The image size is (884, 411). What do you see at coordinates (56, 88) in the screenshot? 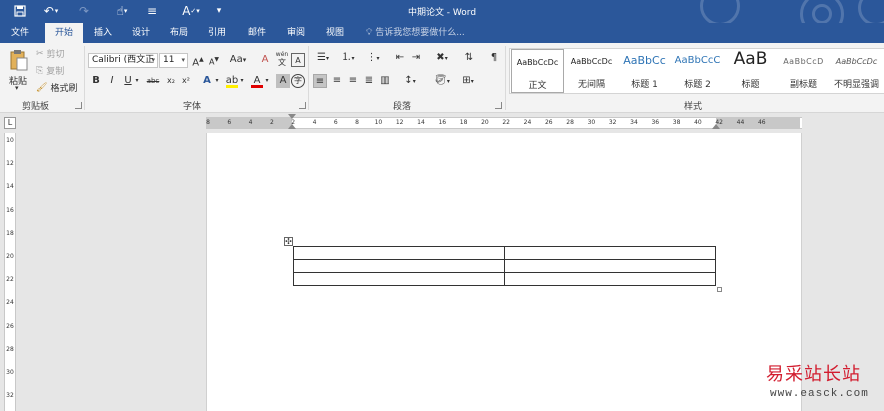
I see `format-painter-button: 🖌︎ 格式刷` at bounding box center [56, 88].